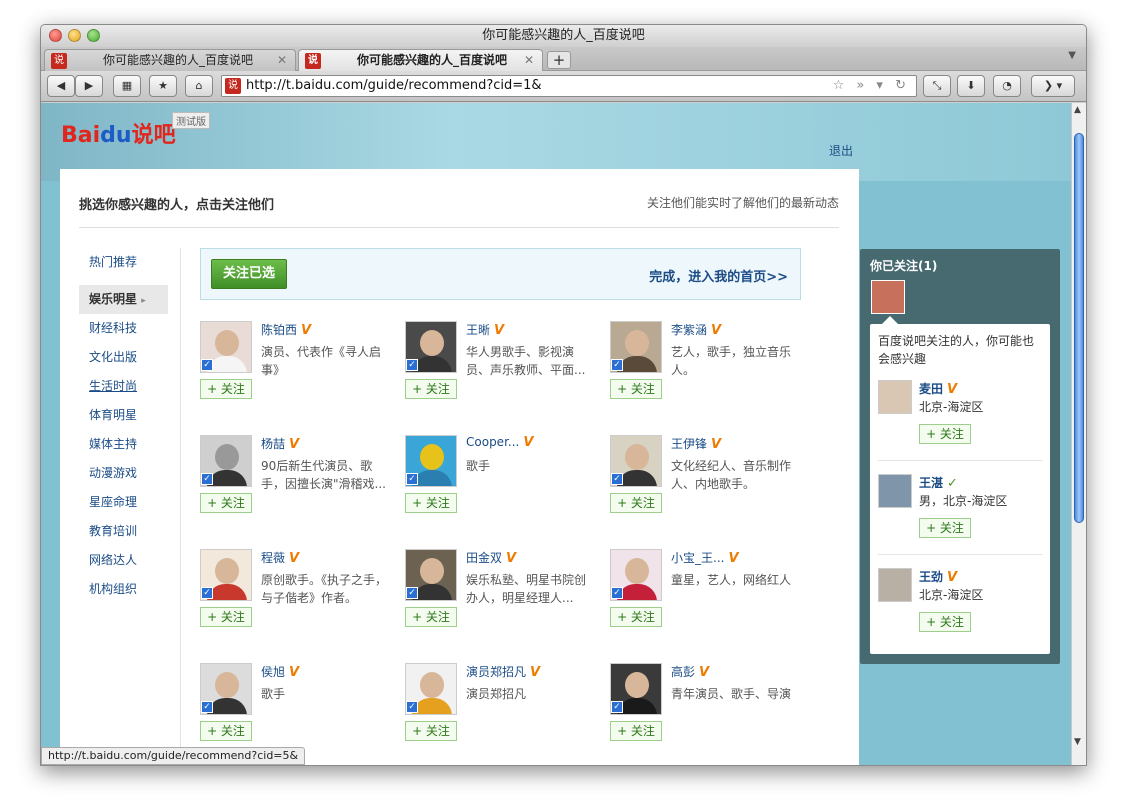 Image resolution: width=1126 pixels, height=800 pixels. I want to click on follow-selected-button: 关注已选, so click(249, 274).